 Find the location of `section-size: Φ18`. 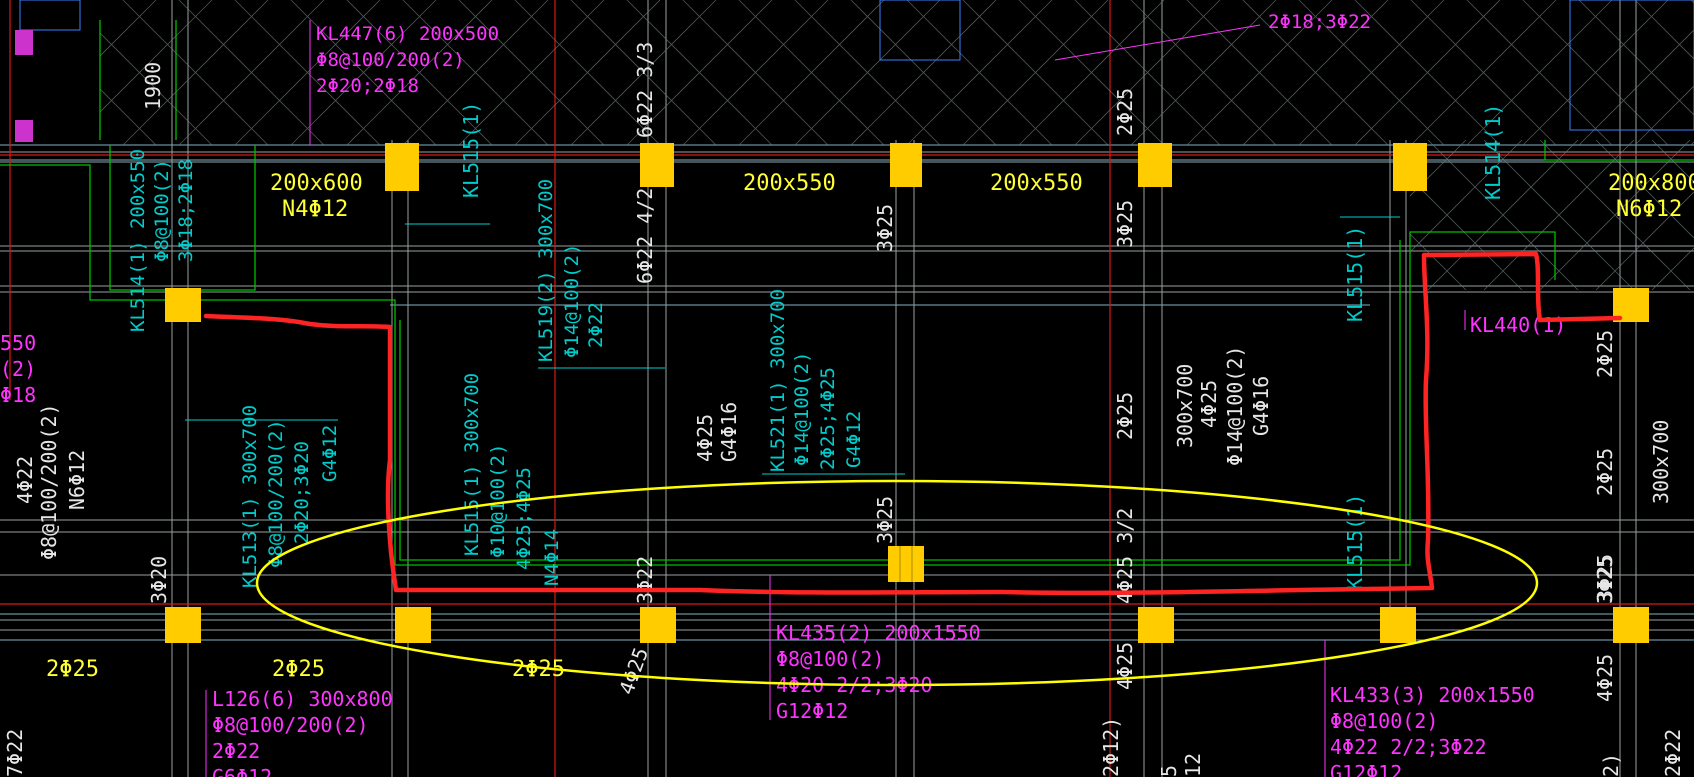

section-size: Φ18 is located at coordinates (18, 395).